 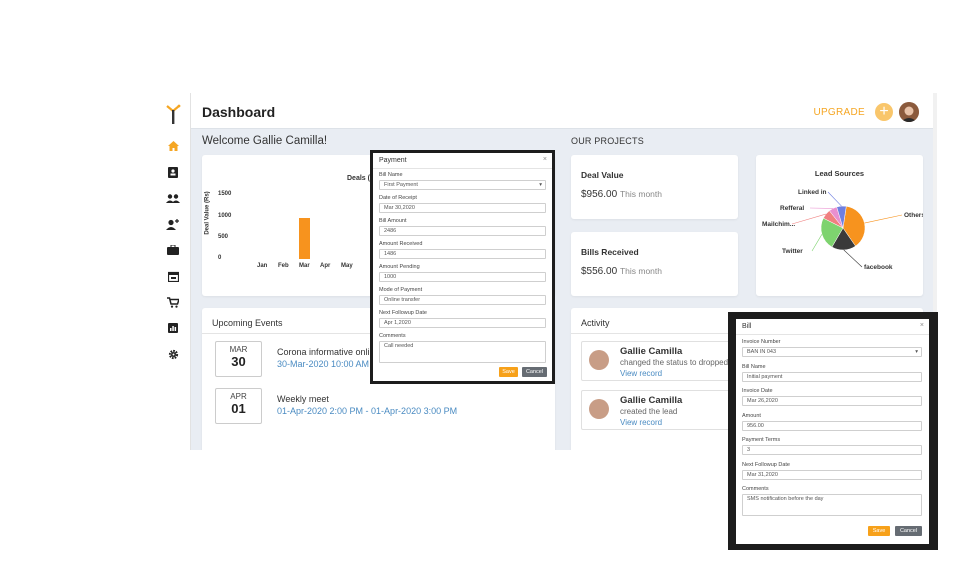 What do you see at coordinates (399, 267) in the screenshot?
I see `field-label: Amount Pending` at bounding box center [399, 267].